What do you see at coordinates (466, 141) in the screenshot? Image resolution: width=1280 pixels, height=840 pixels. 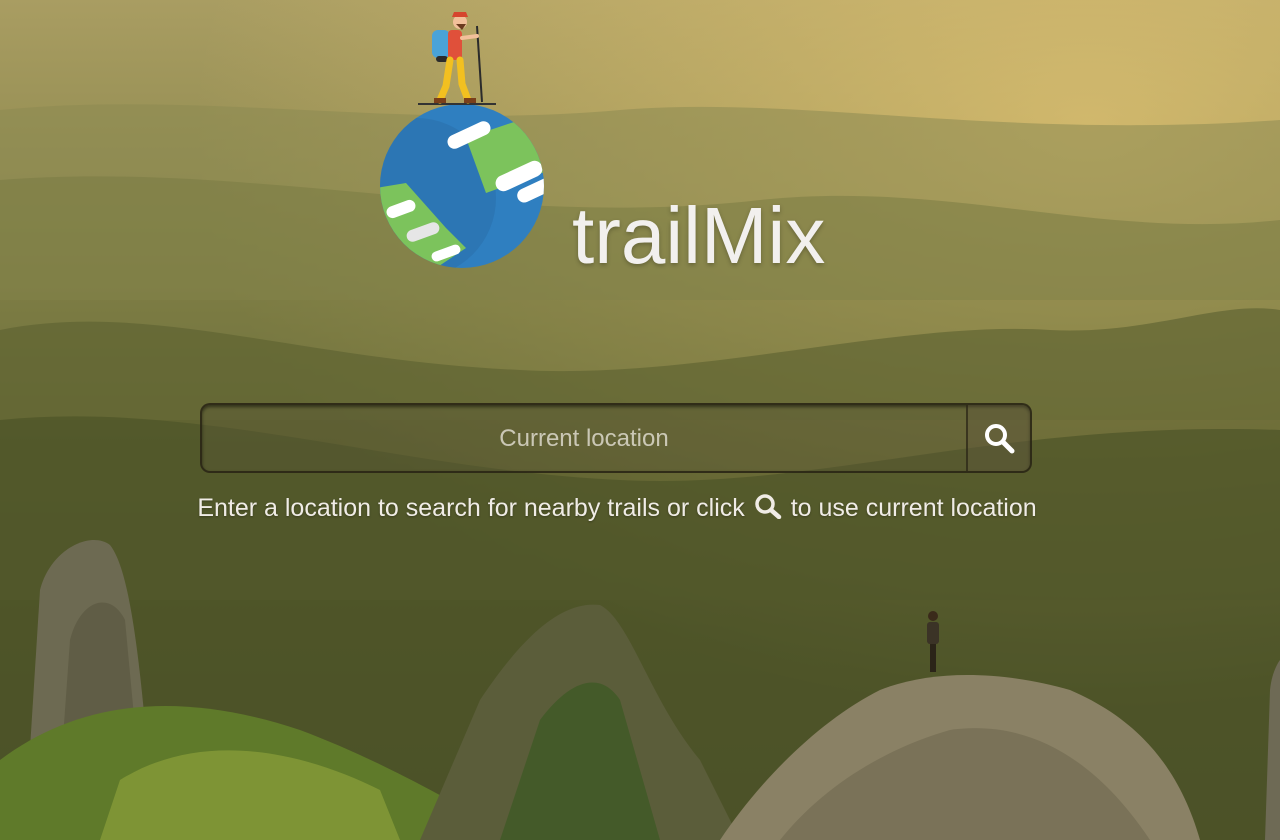 I see `hiker-on-globe-icon` at bounding box center [466, 141].